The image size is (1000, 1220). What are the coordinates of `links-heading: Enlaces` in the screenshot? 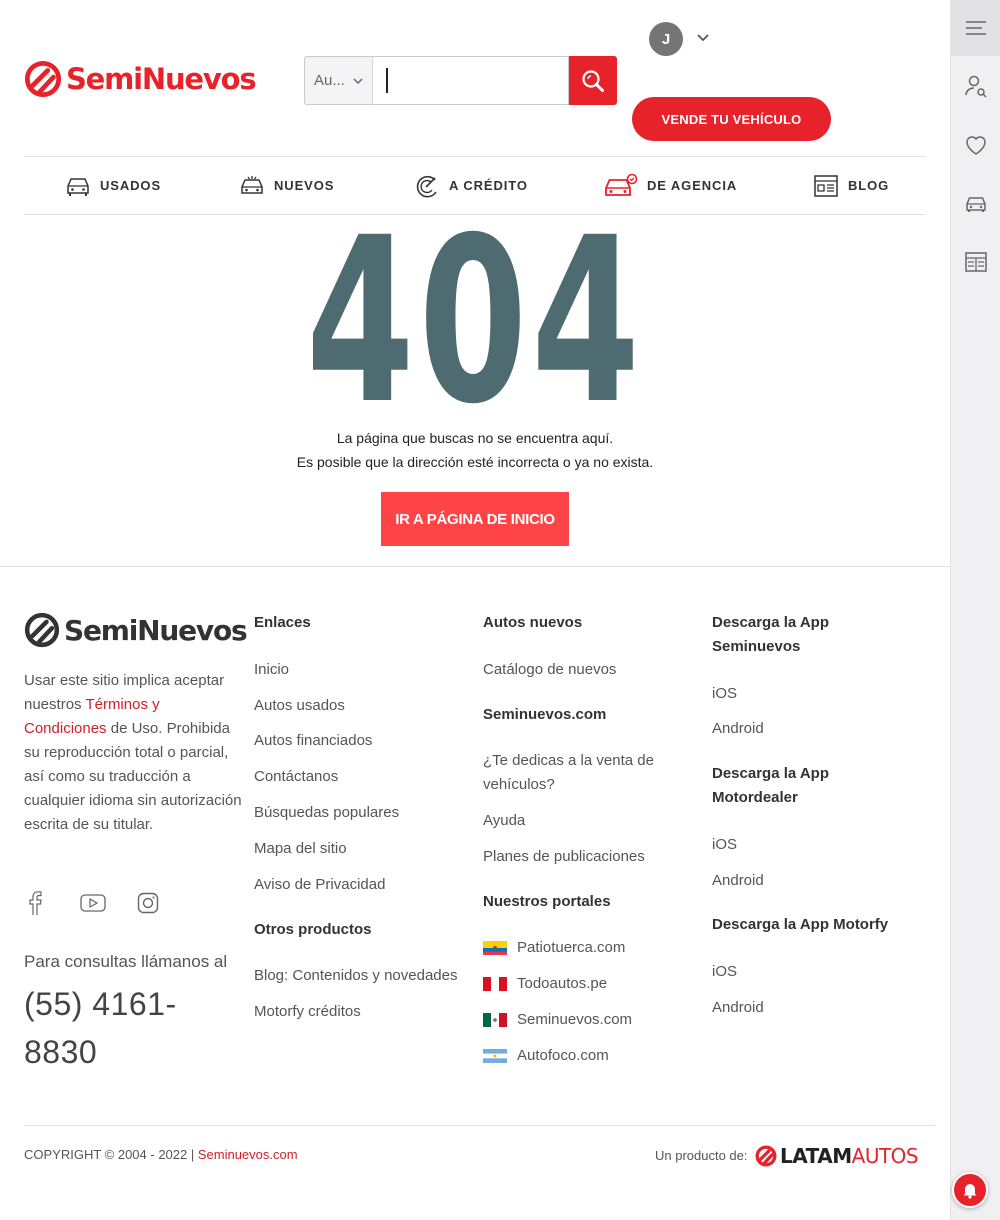 It's located at (282, 622).